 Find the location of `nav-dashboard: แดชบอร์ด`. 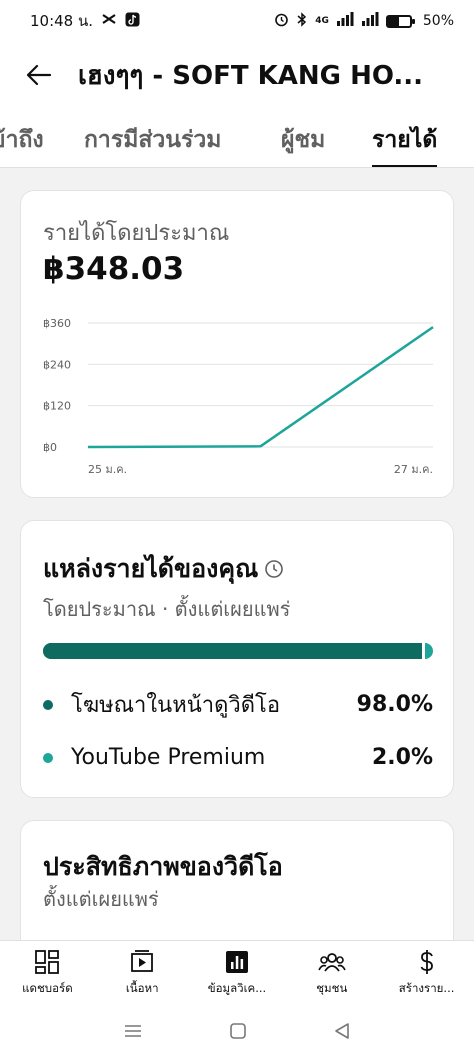

nav-dashboard: แดชบอร์ด is located at coordinates (47, 972).